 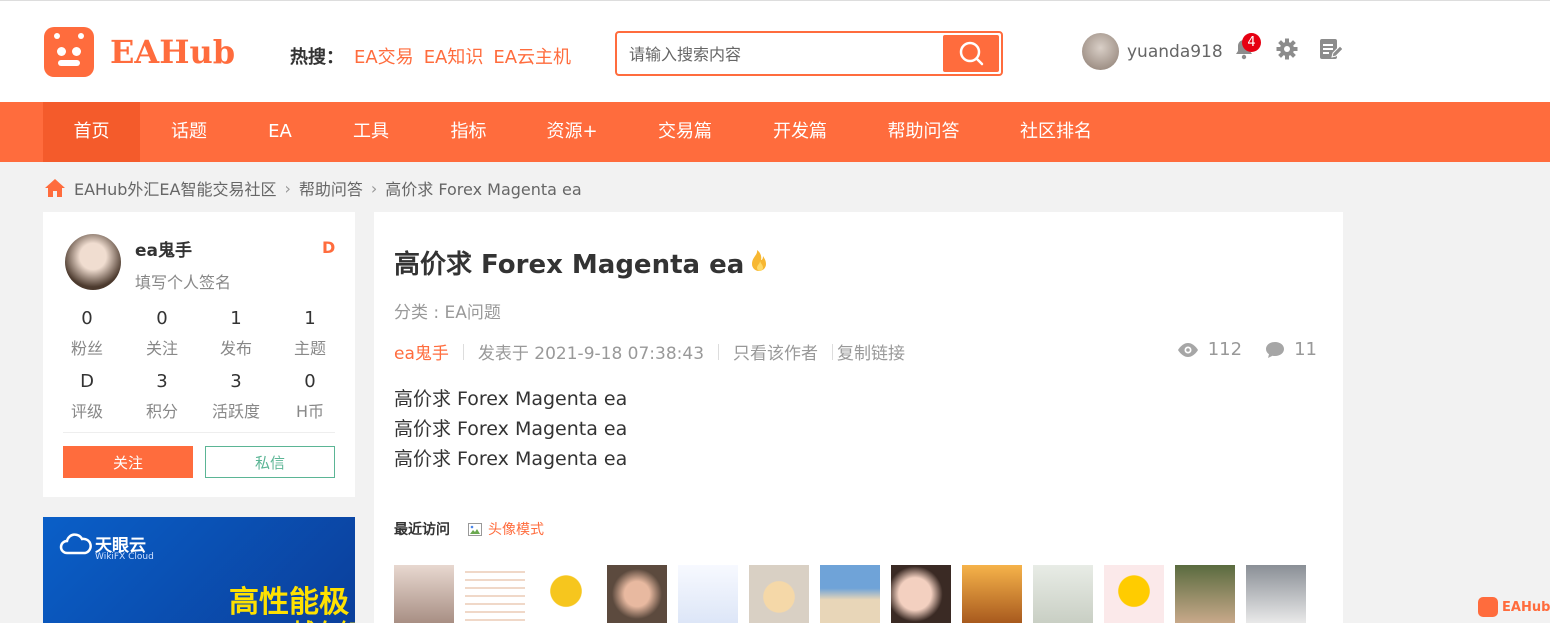 I want to click on stat-rating: D 评级, so click(x=86, y=396).